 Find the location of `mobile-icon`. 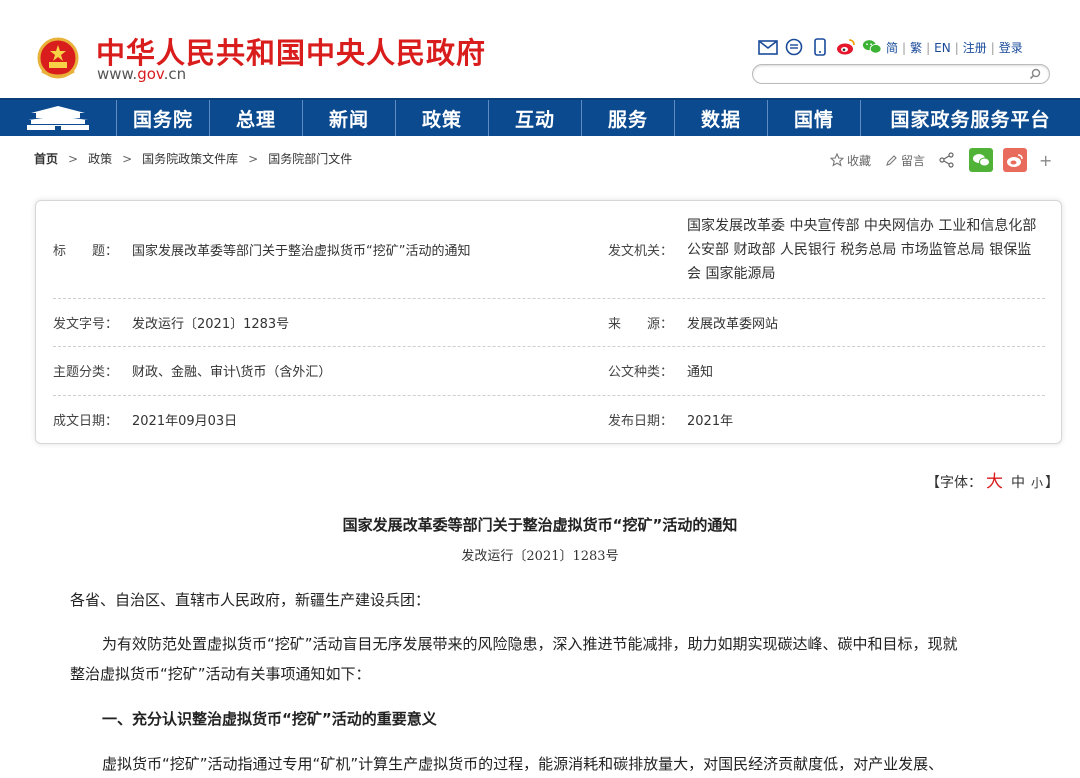

mobile-icon is located at coordinates (820, 47).